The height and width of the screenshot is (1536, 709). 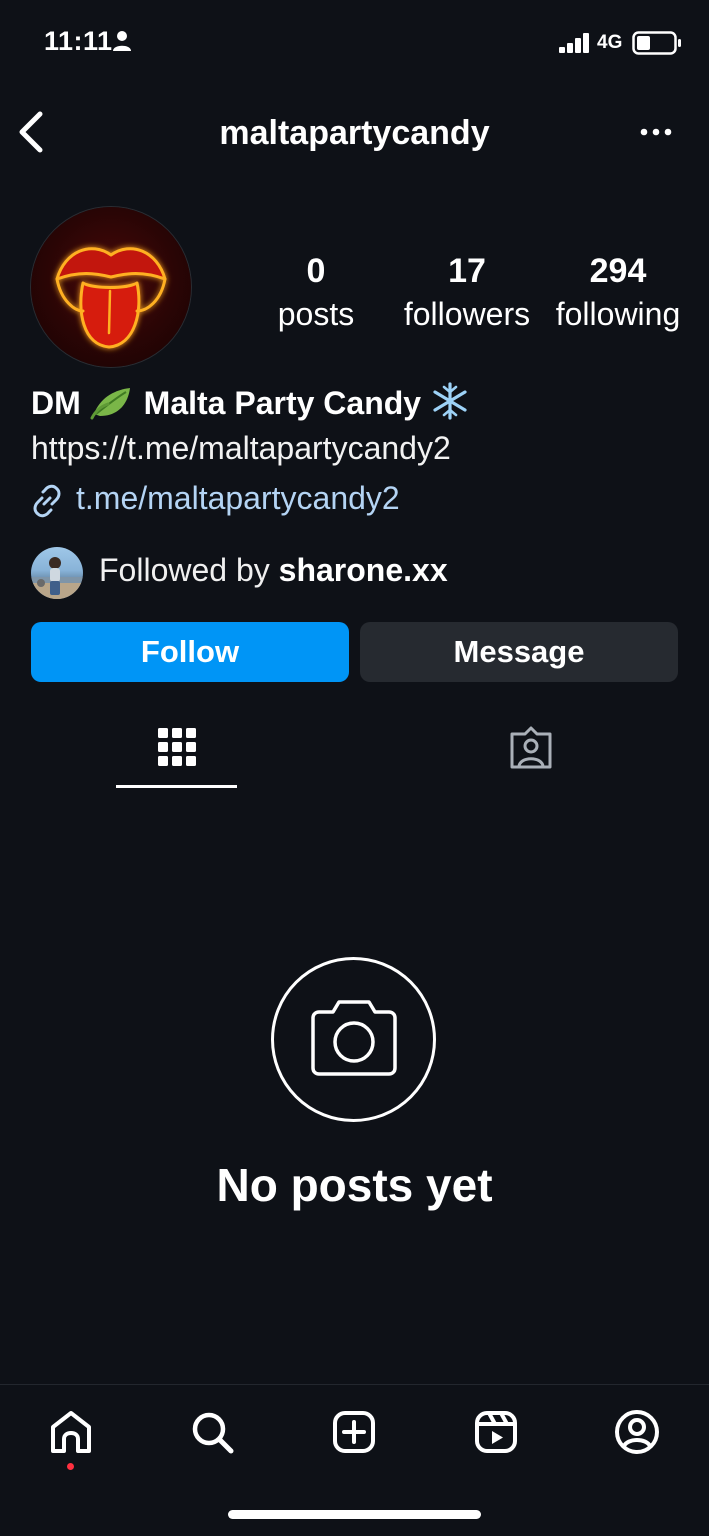 What do you see at coordinates (57, 578) in the screenshot?
I see `mutual-avatar-photo` at bounding box center [57, 578].